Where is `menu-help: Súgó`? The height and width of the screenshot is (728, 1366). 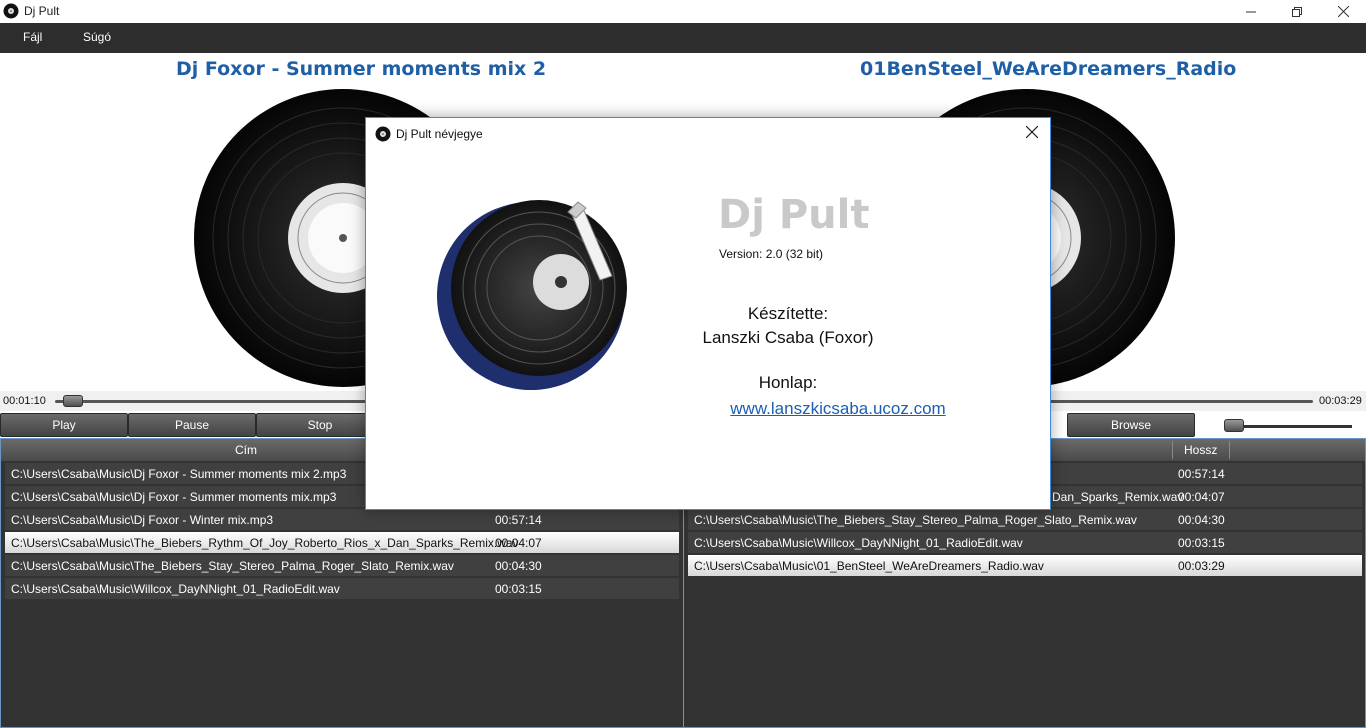
menu-help: Súgó is located at coordinates (97, 37).